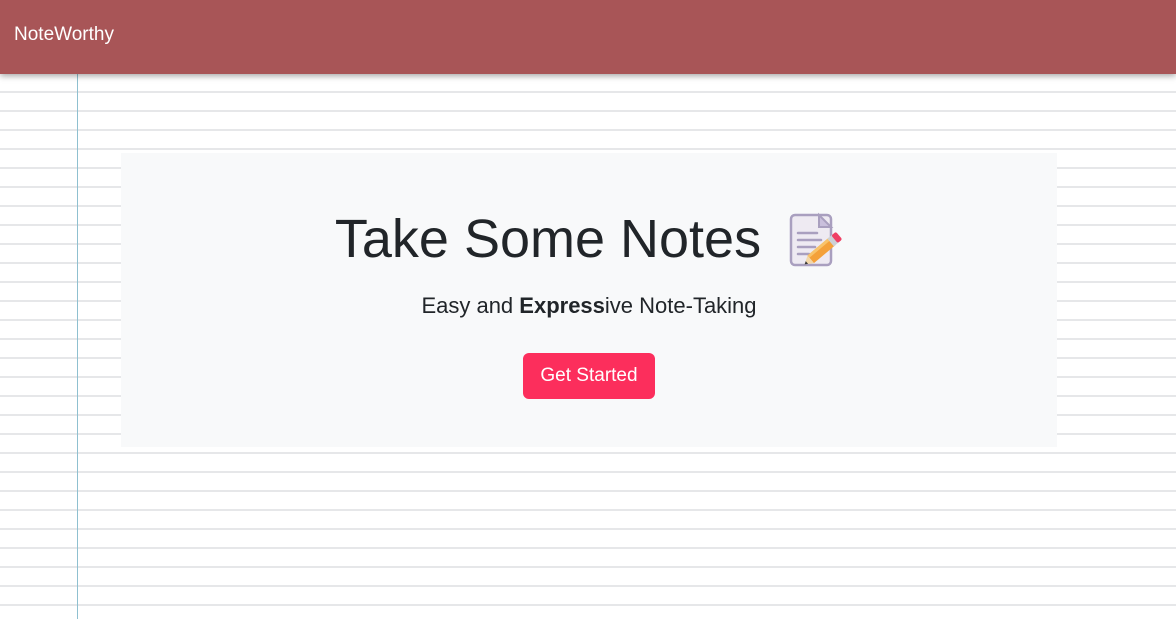 This screenshot has height=619, width=1176. What do you see at coordinates (815, 241) in the screenshot?
I see `memo-icon` at bounding box center [815, 241].